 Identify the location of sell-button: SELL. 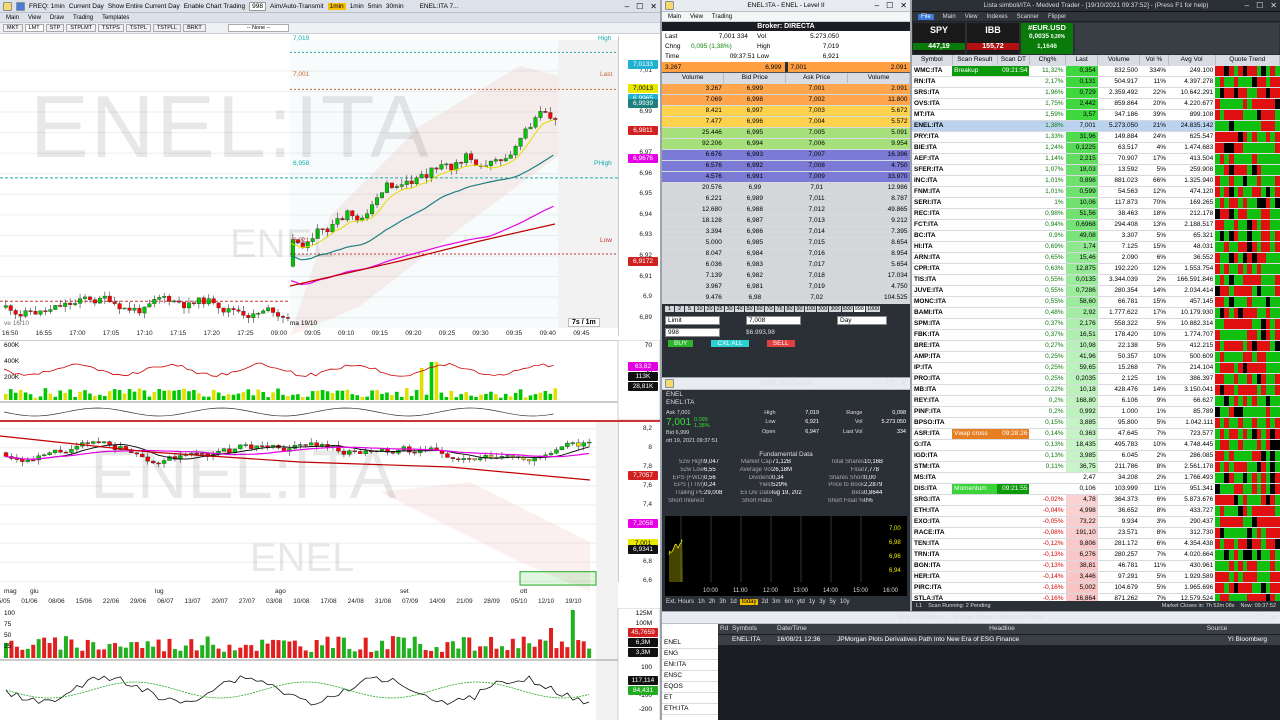
(780, 343).